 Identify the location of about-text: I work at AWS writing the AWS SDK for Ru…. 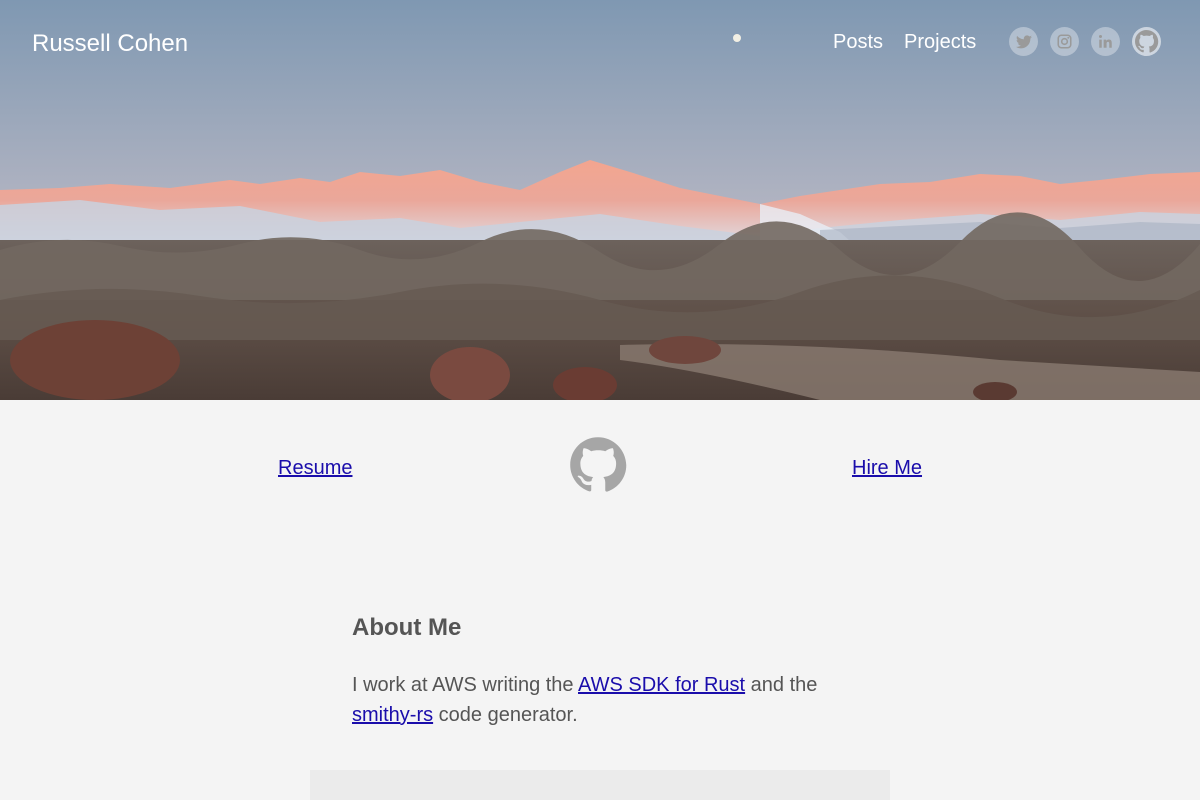
(602, 700).